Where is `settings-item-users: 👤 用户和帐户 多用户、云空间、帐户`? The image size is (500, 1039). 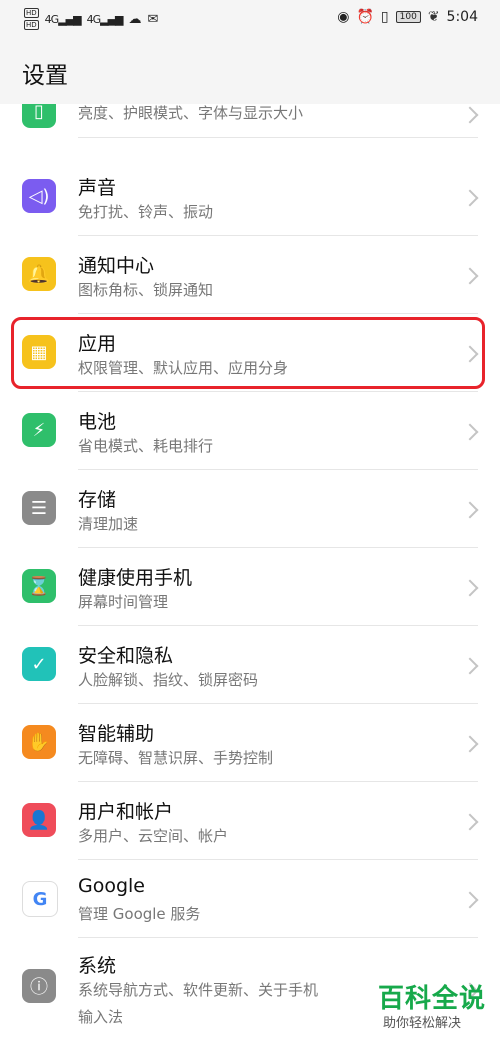
settings-item-users: 👤 用户和帐户 多用户、云空间、帐户 is located at coordinates (250, 822).